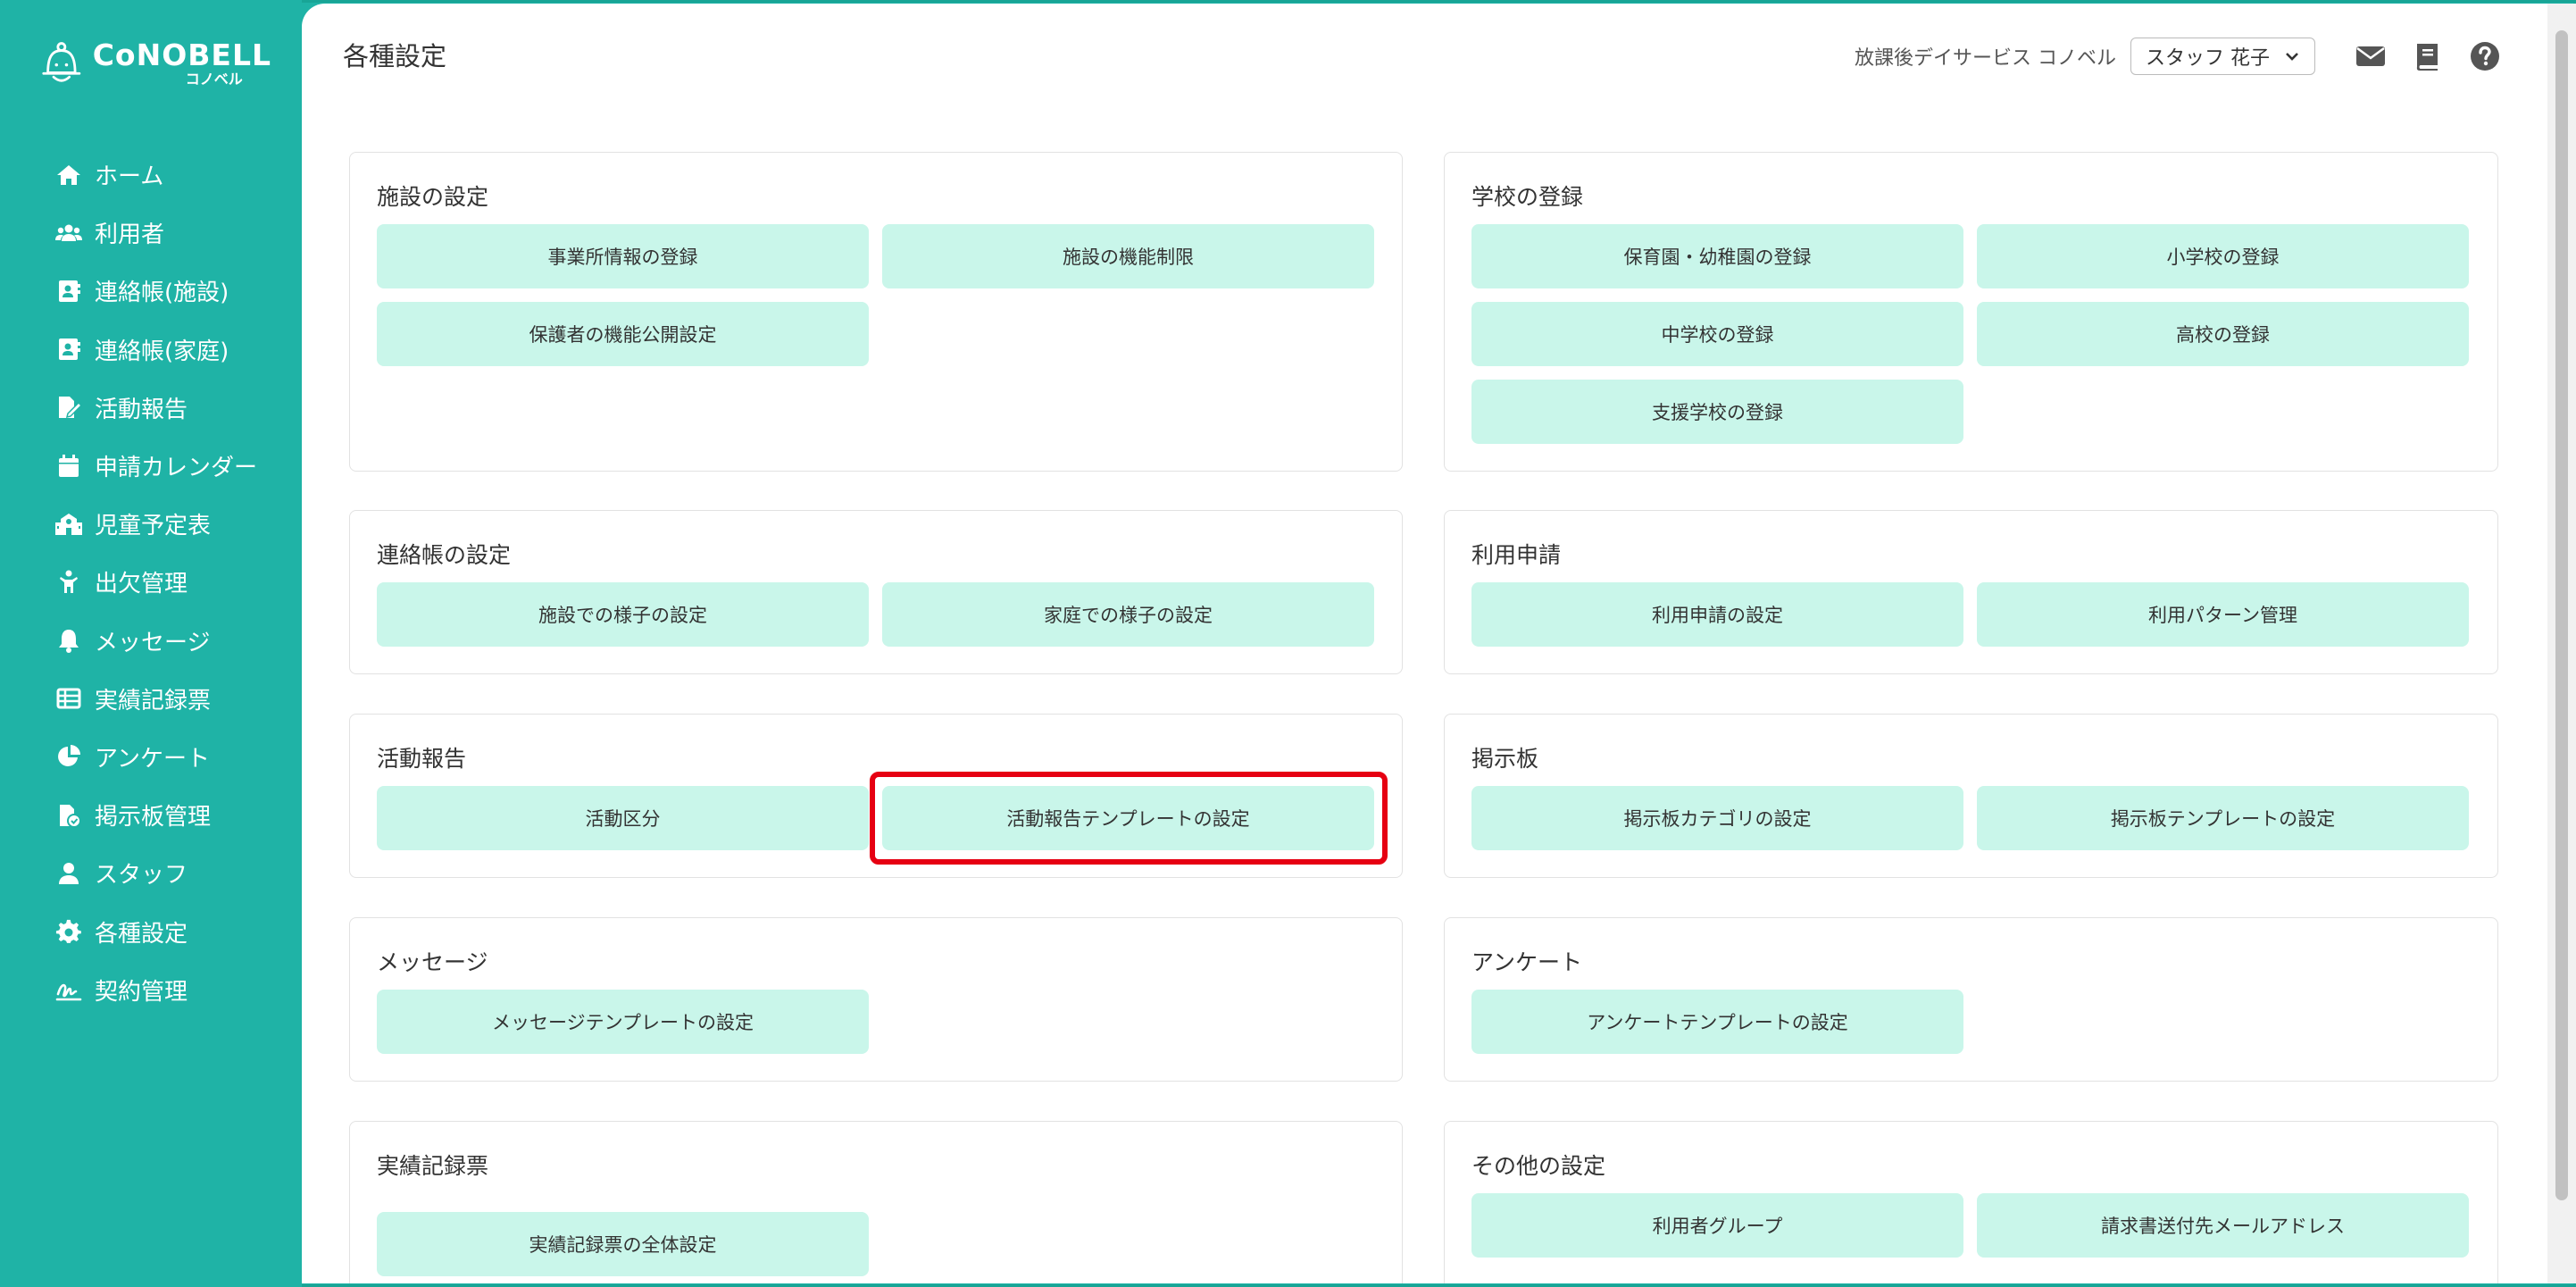 The height and width of the screenshot is (1287, 2576). What do you see at coordinates (1985, 58) in the screenshot?
I see `facility-name: 放課後デイサービス コノベル` at bounding box center [1985, 58].